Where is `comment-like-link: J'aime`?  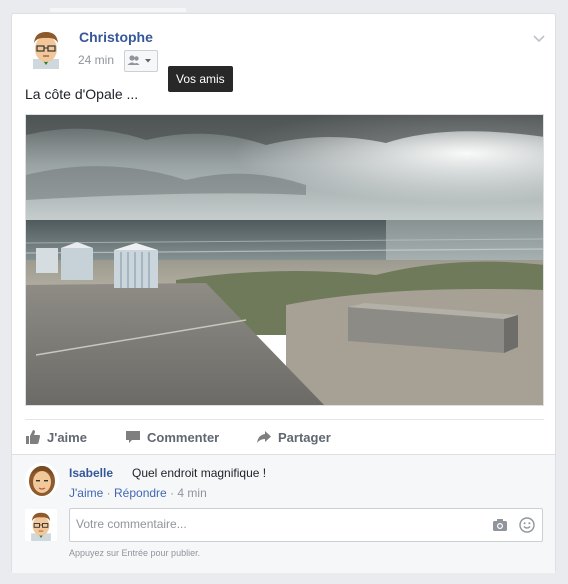
comment-like-link: J'aime is located at coordinates (86, 493).